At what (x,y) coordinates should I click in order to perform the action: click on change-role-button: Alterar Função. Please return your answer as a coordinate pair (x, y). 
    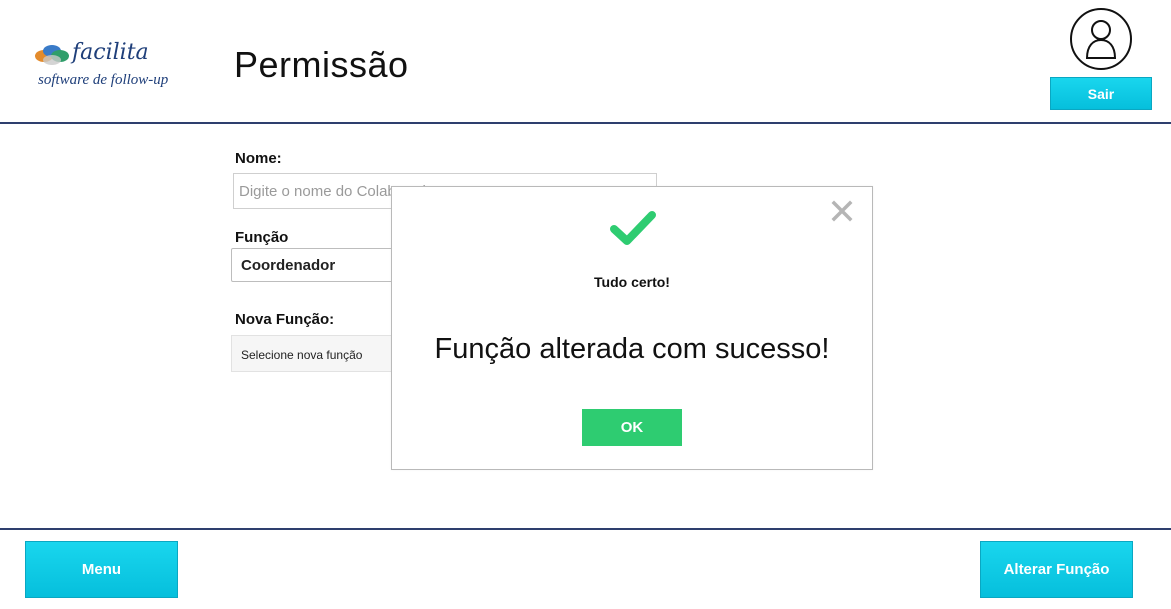
    Looking at the image, I should click on (1056, 569).